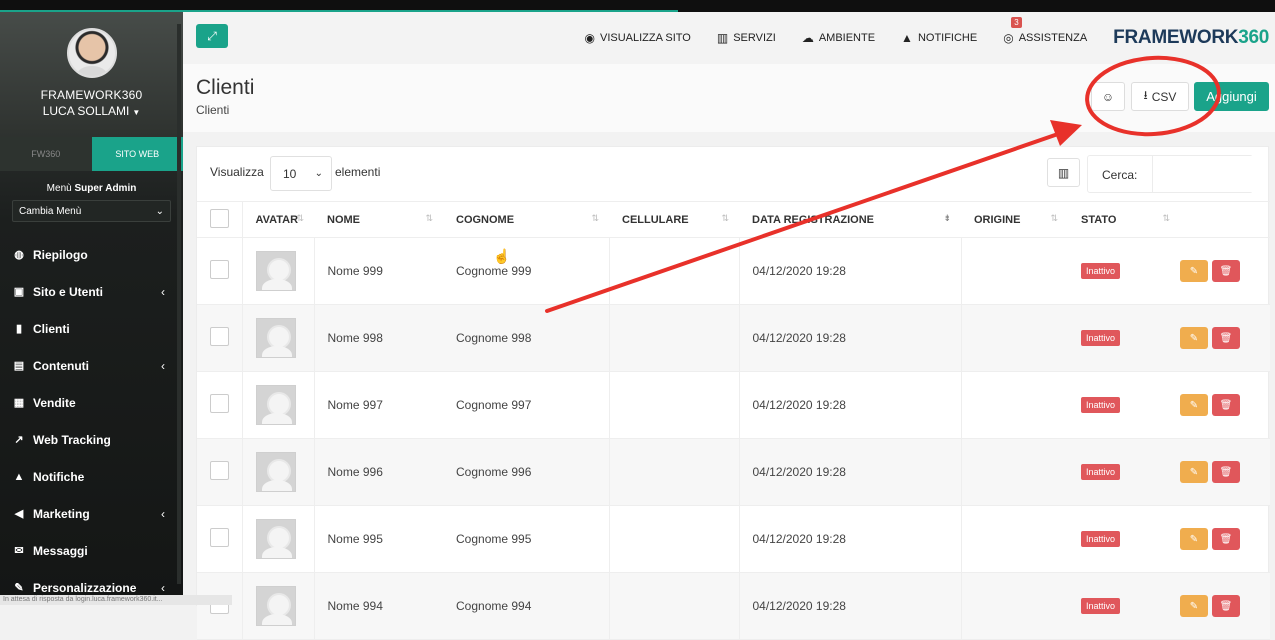  Describe the element at coordinates (1045, 38) in the screenshot. I see `topnav-assistenza: ◎3ASSISTENZA` at that location.